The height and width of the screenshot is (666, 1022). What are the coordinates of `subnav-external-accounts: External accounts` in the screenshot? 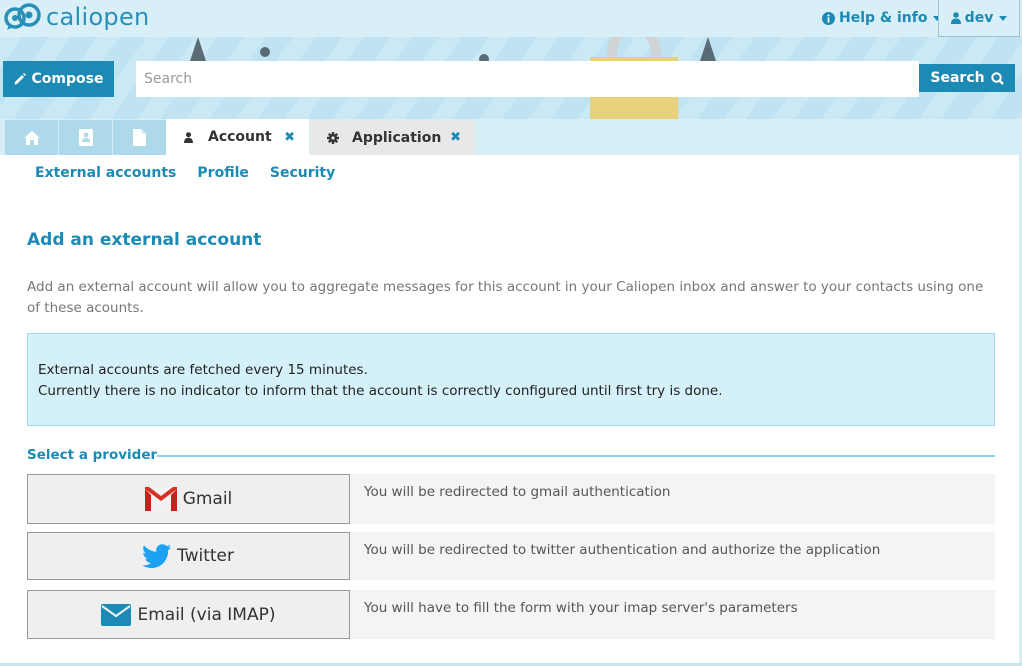 It's located at (105, 173).